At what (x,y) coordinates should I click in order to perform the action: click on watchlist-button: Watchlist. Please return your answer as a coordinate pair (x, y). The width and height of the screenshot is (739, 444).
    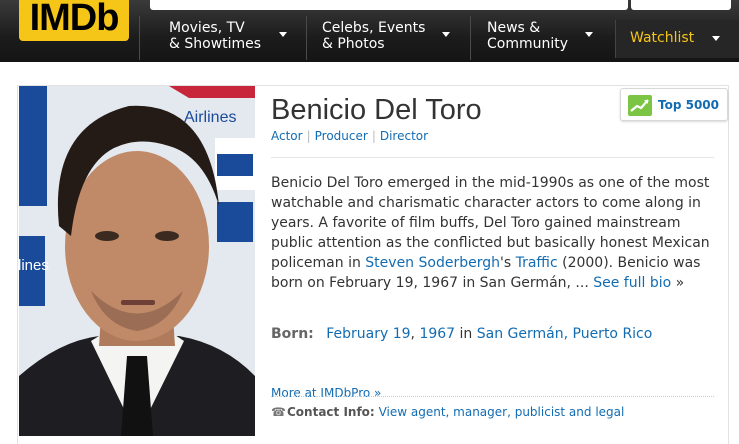
    Looking at the image, I should click on (677, 39).